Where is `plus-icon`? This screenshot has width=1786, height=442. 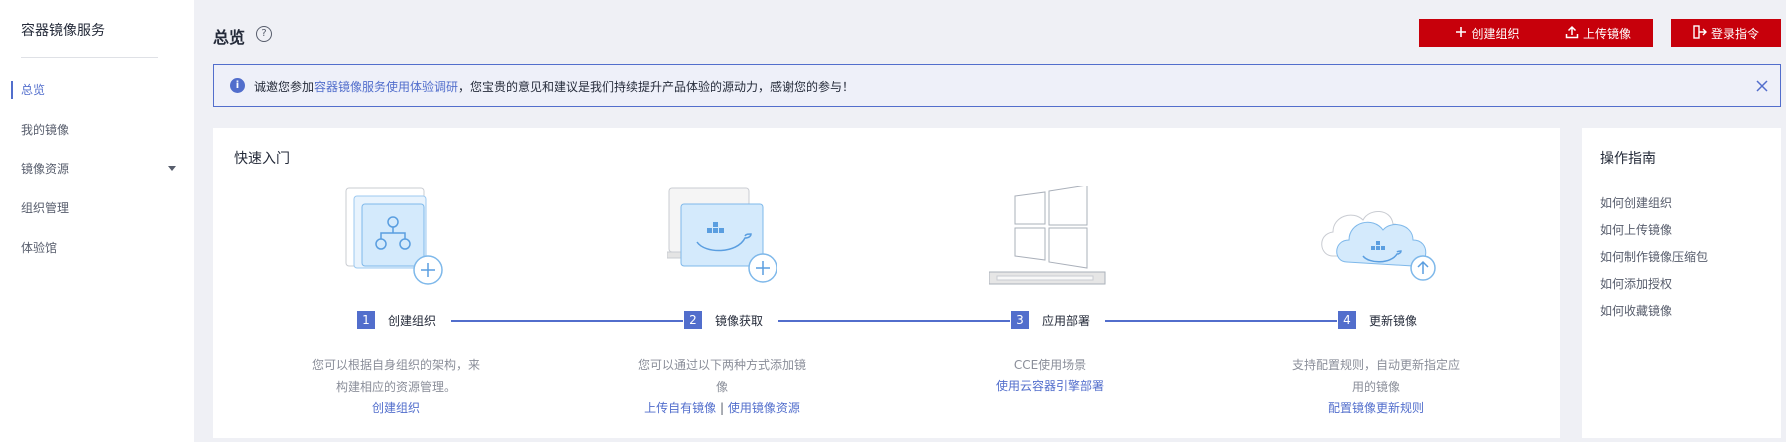 plus-icon is located at coordinates (1461, 33).